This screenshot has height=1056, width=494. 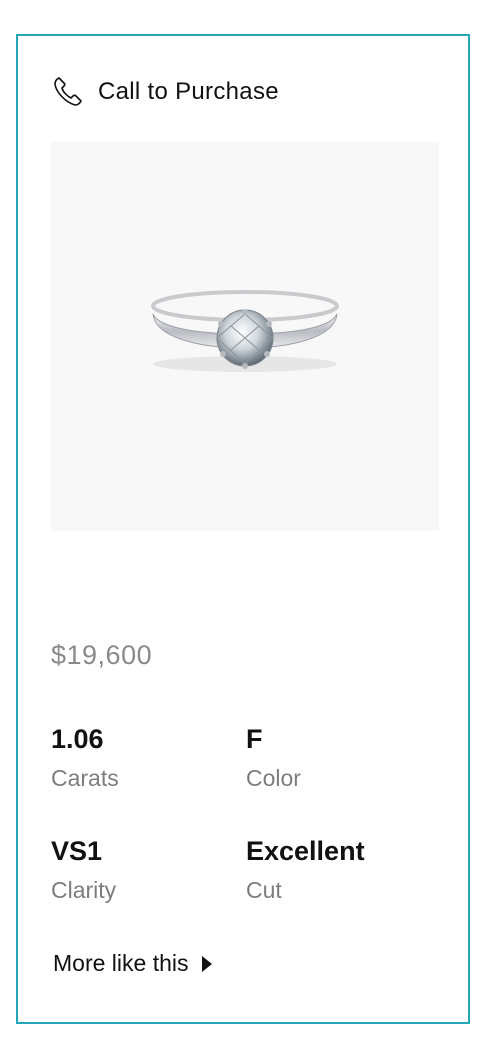 What do you see at coordinates (305, 851) in the screenshot?
I see `spec-value: Excellent` at bounding box center [305, 851].